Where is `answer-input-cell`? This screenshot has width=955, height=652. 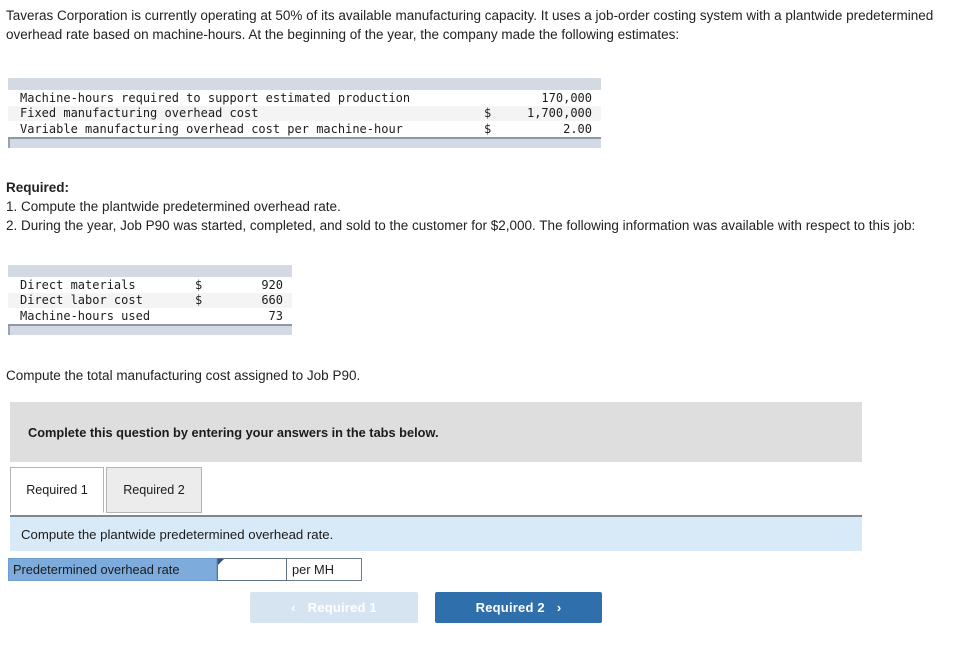
answer-input-cell is located at coordinates (252, 569).